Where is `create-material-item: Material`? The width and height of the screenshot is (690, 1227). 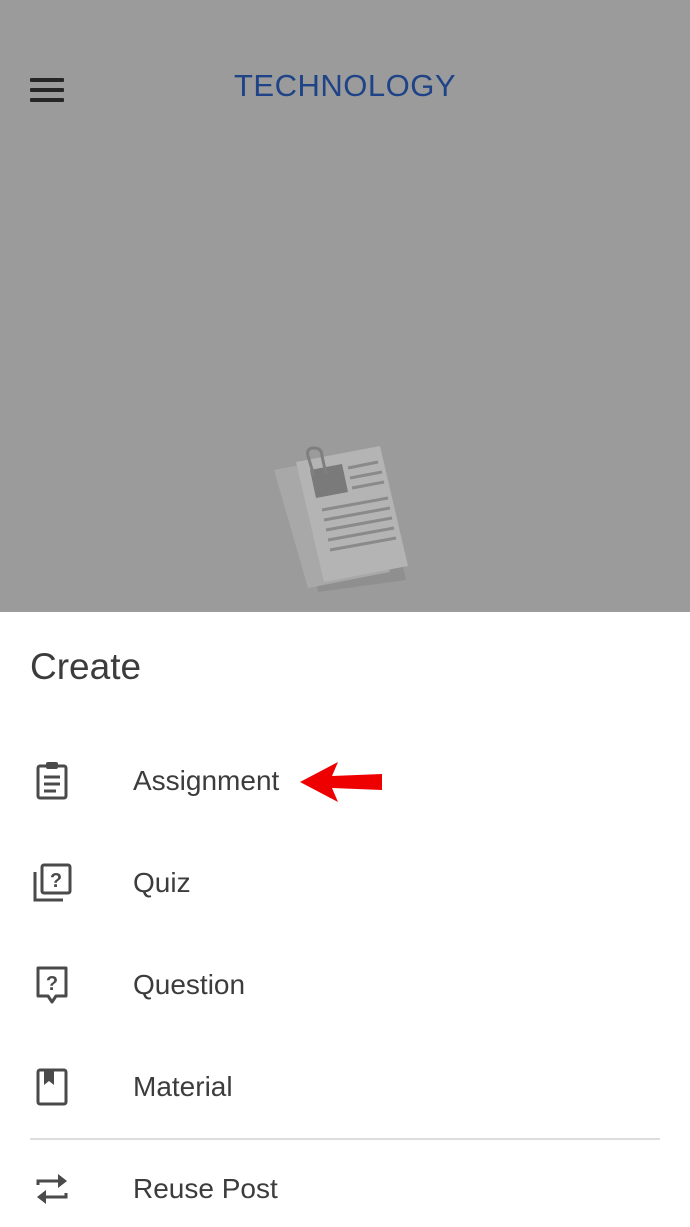
create-material-item: Material is located at coordinates (345, 1087).